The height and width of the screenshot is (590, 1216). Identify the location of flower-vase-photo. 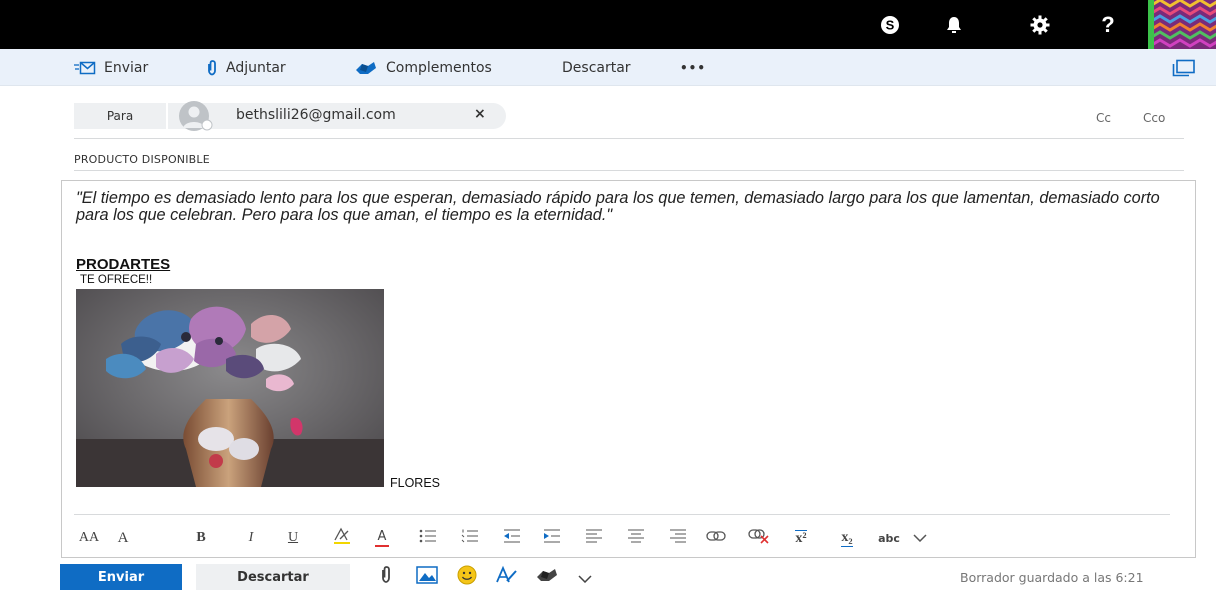
(230, 388).